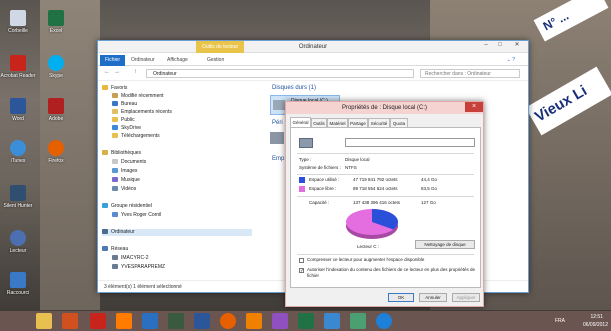 Image resolution: width=611 pixels, height=331 pixels. I want to click on nav-bureau: Bureau, so click(124, 104).